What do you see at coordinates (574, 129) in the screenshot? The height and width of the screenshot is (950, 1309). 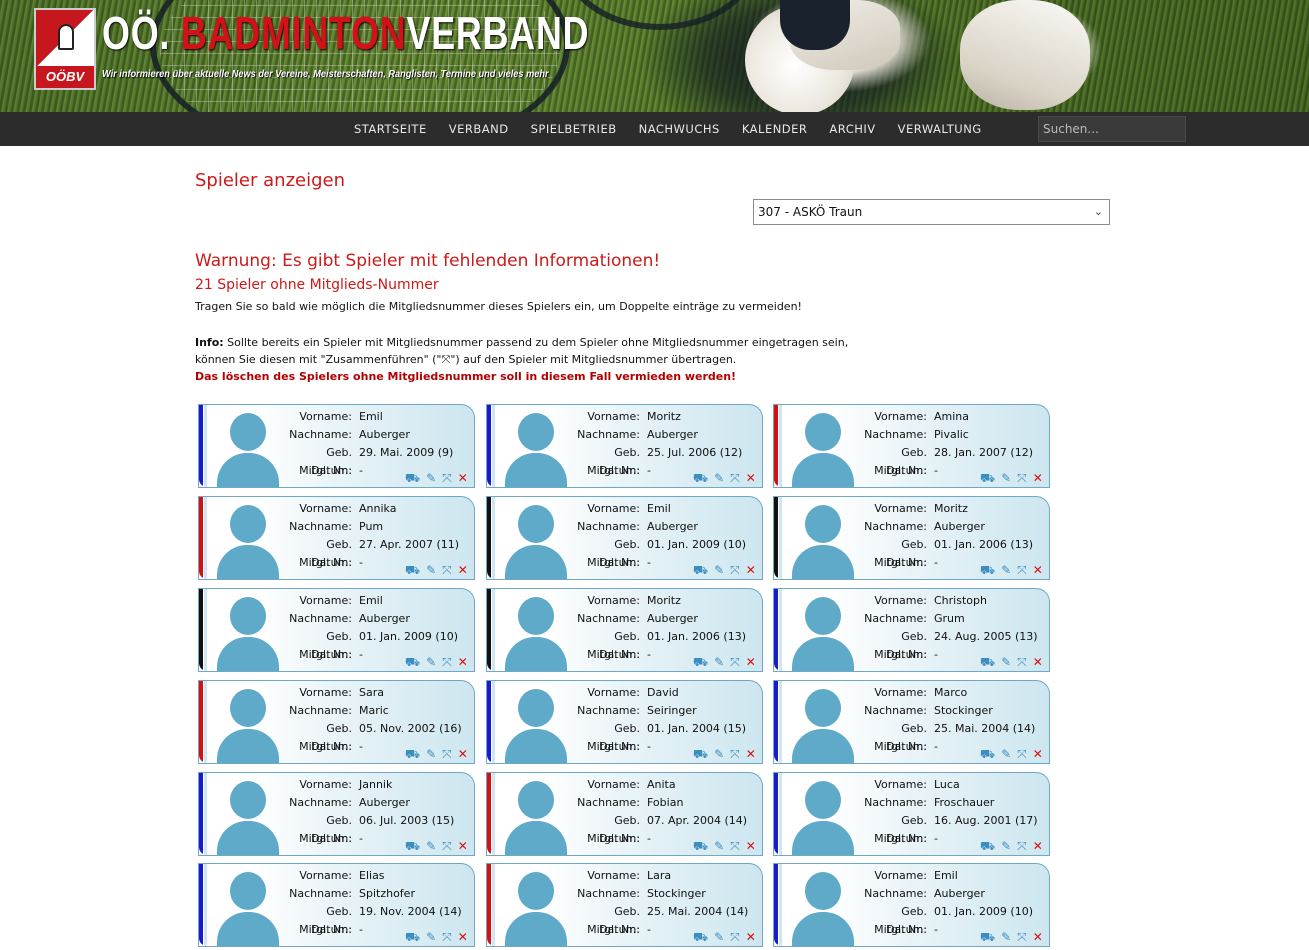 I see `nav-item-spielbetrieb: SPIELBETRIEB` at bounding box center [574, 129].